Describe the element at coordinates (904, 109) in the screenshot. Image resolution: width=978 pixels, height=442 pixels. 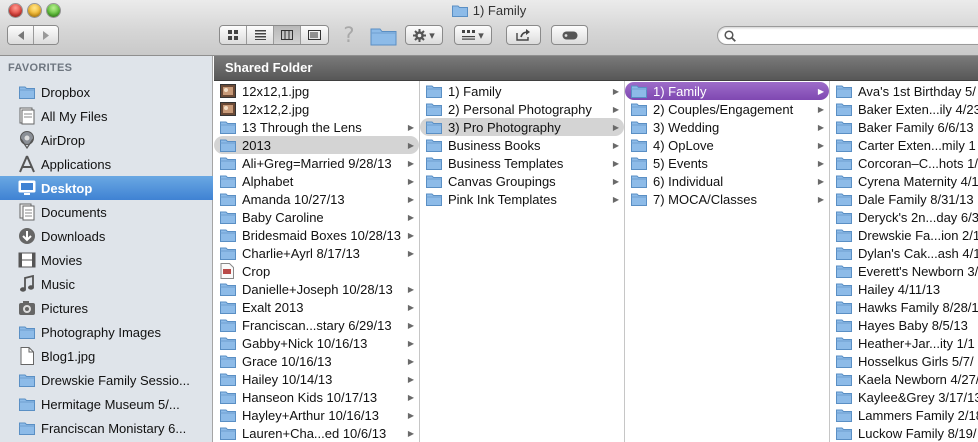
I see `list-item: Baker Exten...ily 4/23` at that location.